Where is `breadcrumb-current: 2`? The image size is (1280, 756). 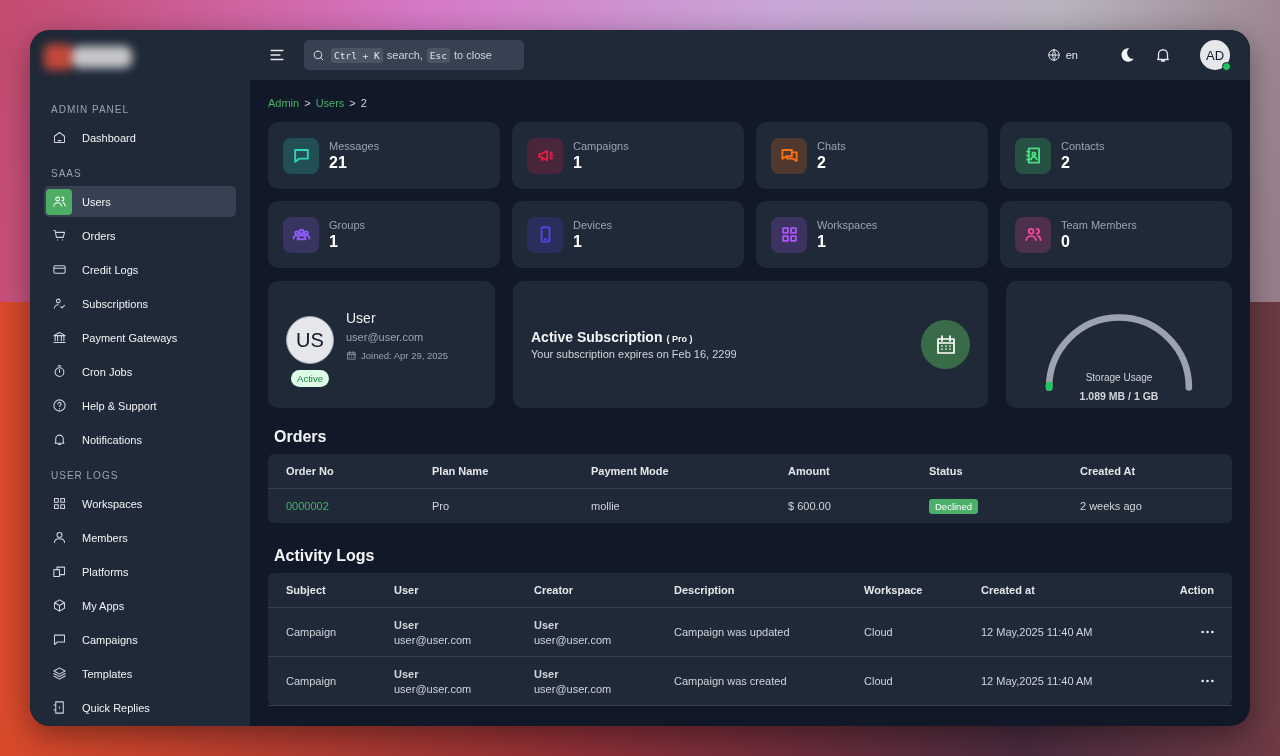
breadcrumb-current: 2 is located at coordinates (363, 103).